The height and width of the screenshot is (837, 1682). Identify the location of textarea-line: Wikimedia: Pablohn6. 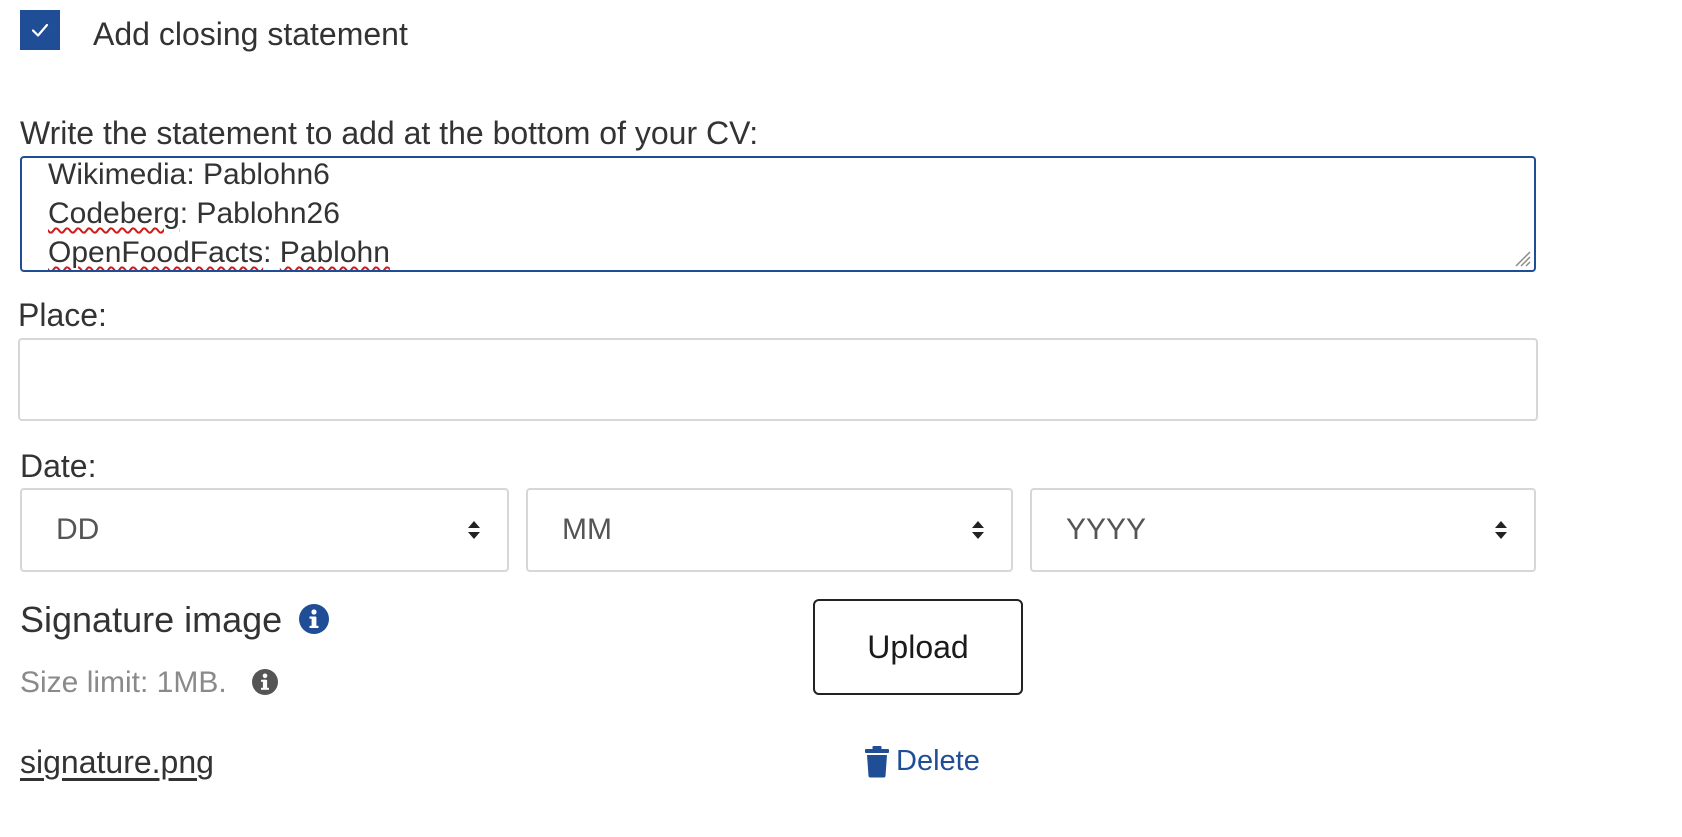
(219, 176).